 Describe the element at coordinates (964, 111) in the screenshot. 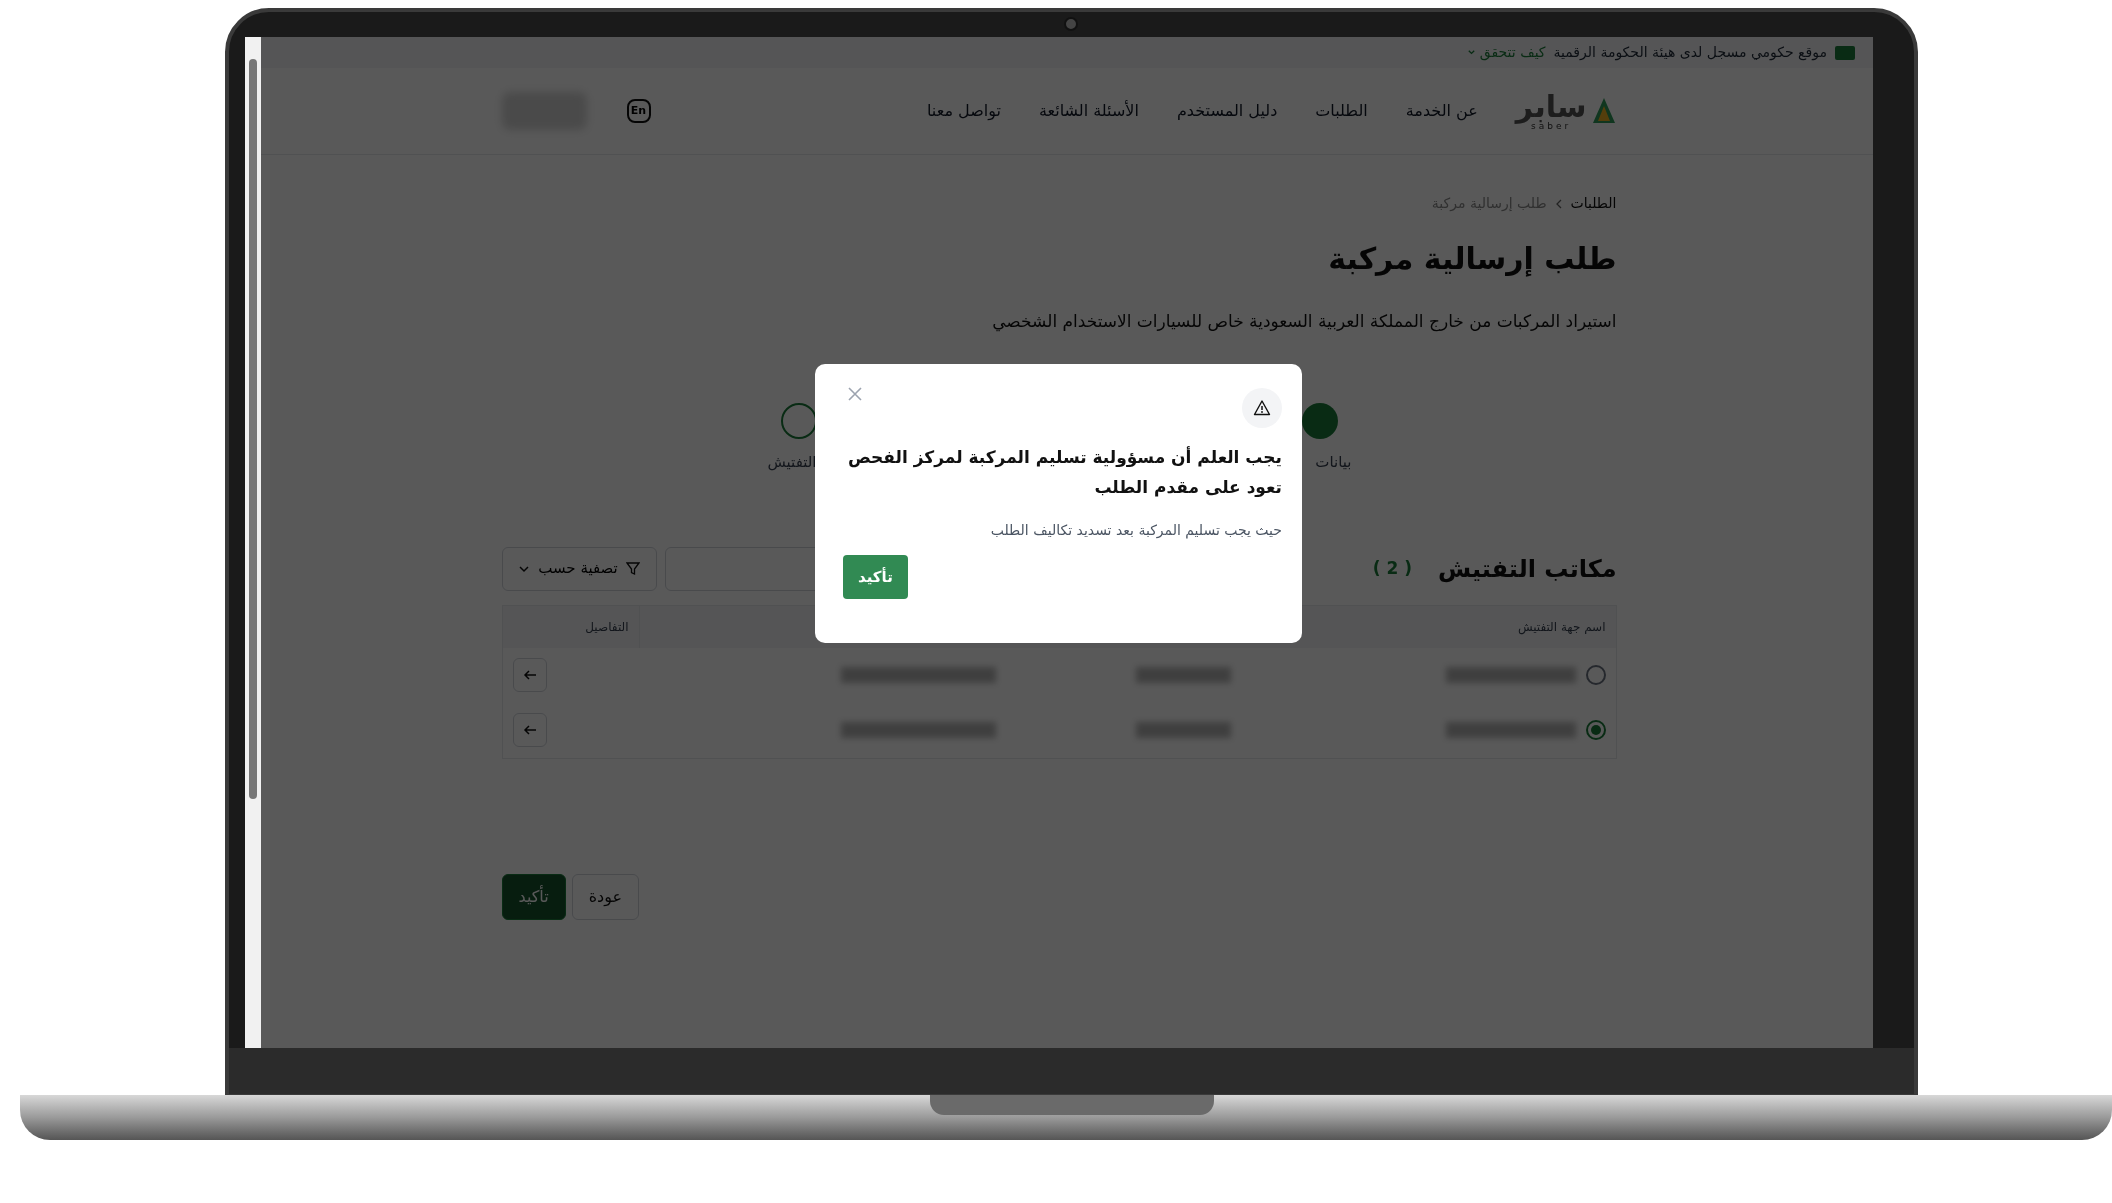

I see `nav-link: تواصل معنا` at that location.